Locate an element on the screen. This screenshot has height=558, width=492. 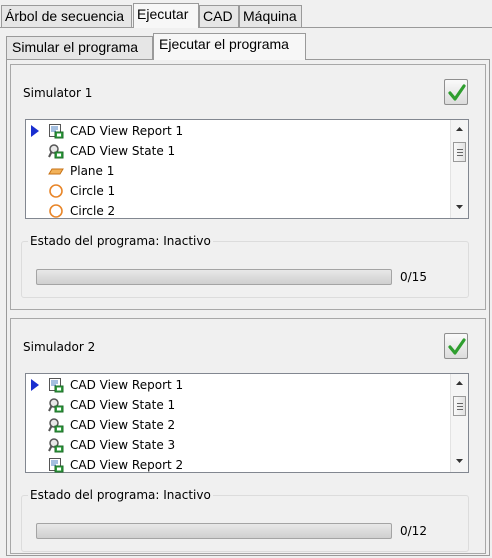
tab-label: Ejecutar is located at coordinates (163, 14).